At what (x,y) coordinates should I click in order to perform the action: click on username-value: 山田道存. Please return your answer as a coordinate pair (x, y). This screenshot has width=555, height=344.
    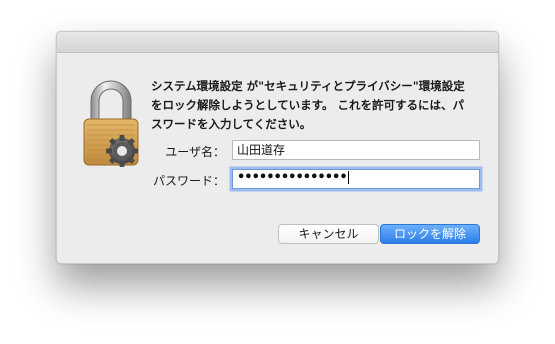
    Looking at the image, I should click on (261, 150).